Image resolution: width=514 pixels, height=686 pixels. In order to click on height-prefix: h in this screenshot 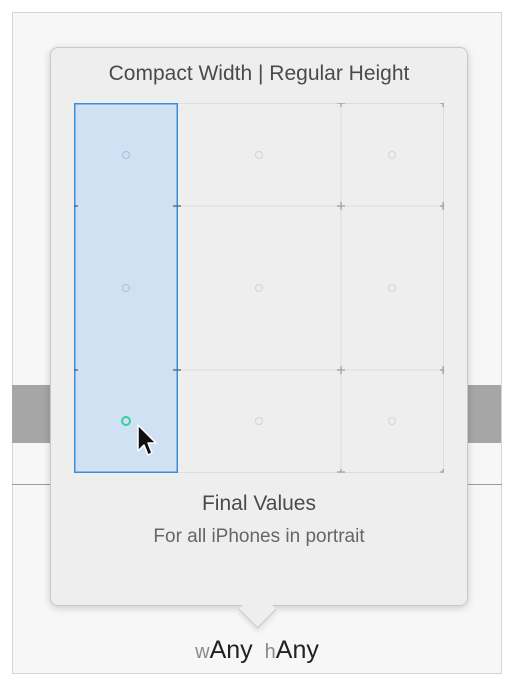, I will do `click(270, 652)`.